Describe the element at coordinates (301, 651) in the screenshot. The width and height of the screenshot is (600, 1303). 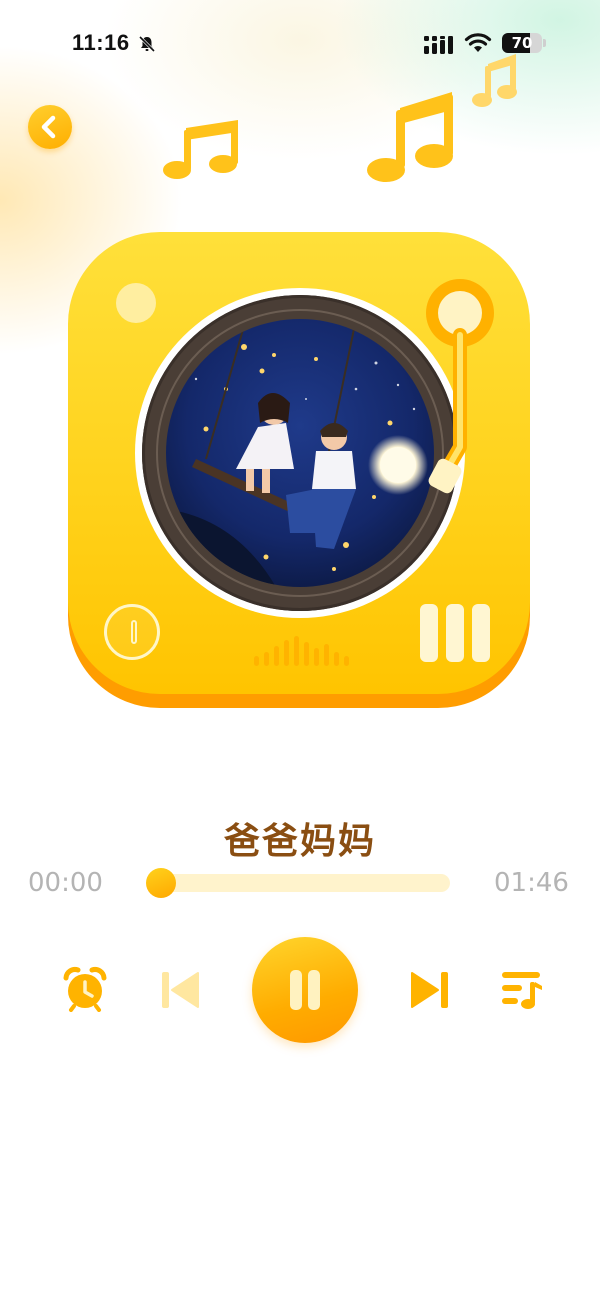
I see `equalizer-icon` at that location.